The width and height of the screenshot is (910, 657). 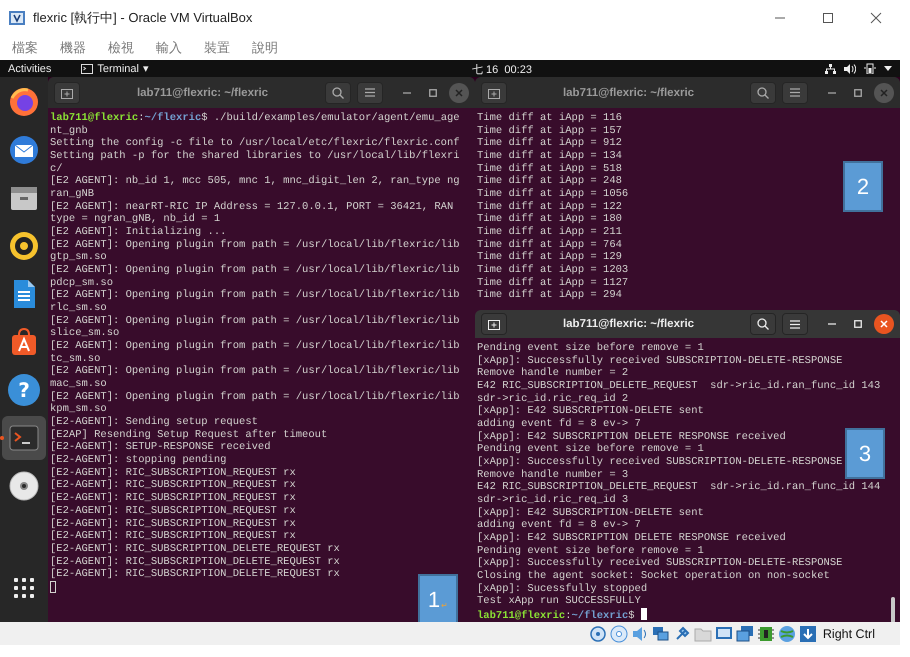 I want to click on monitors-icon, so click(x=745, y=633).